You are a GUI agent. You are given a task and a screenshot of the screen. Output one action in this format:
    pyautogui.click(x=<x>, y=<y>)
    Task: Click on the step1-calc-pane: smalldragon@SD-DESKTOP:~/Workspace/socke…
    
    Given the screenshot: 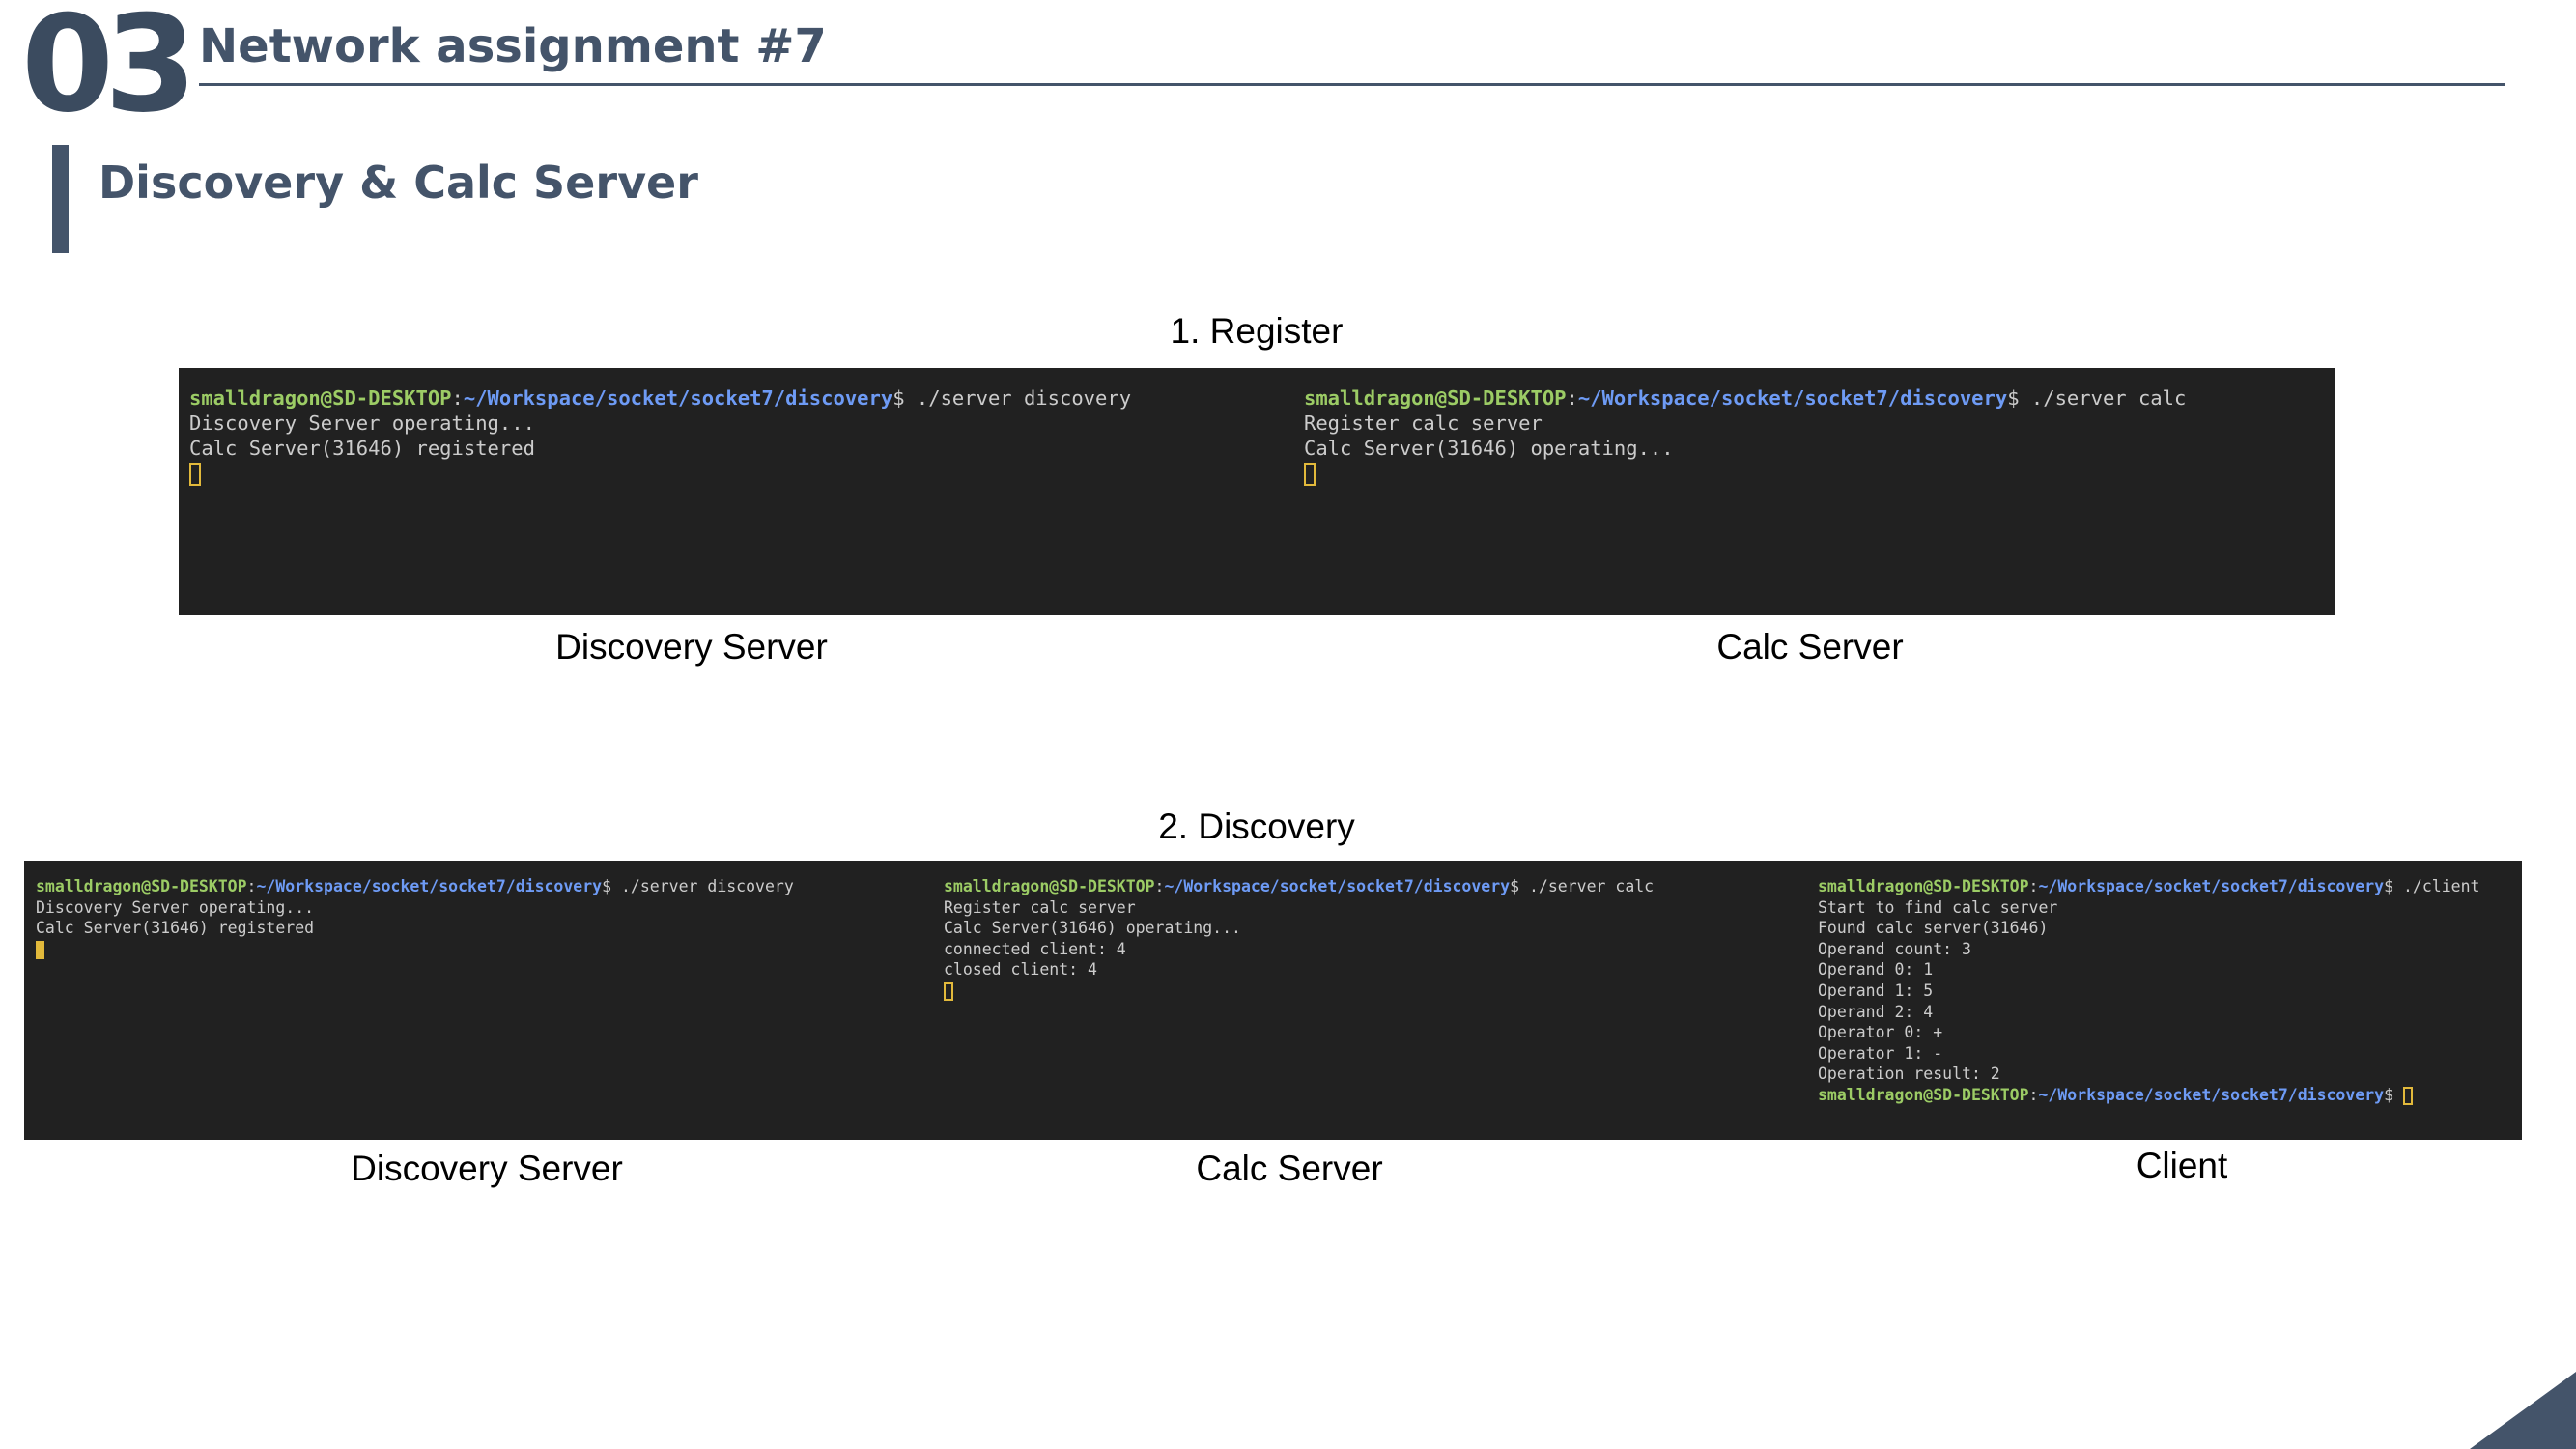 What is the action you would take?
    pyautogui.click(x=1745, y=435)
    